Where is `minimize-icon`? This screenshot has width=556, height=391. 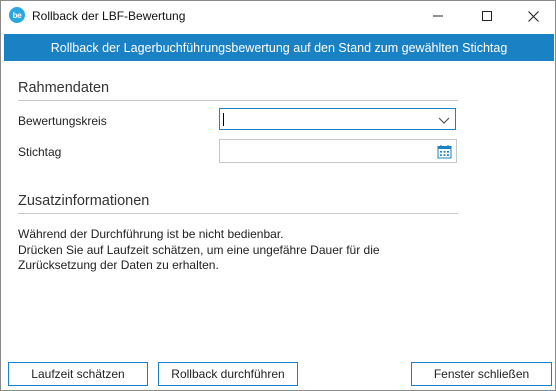
minimize-icon is located at coordinates (438, 16).